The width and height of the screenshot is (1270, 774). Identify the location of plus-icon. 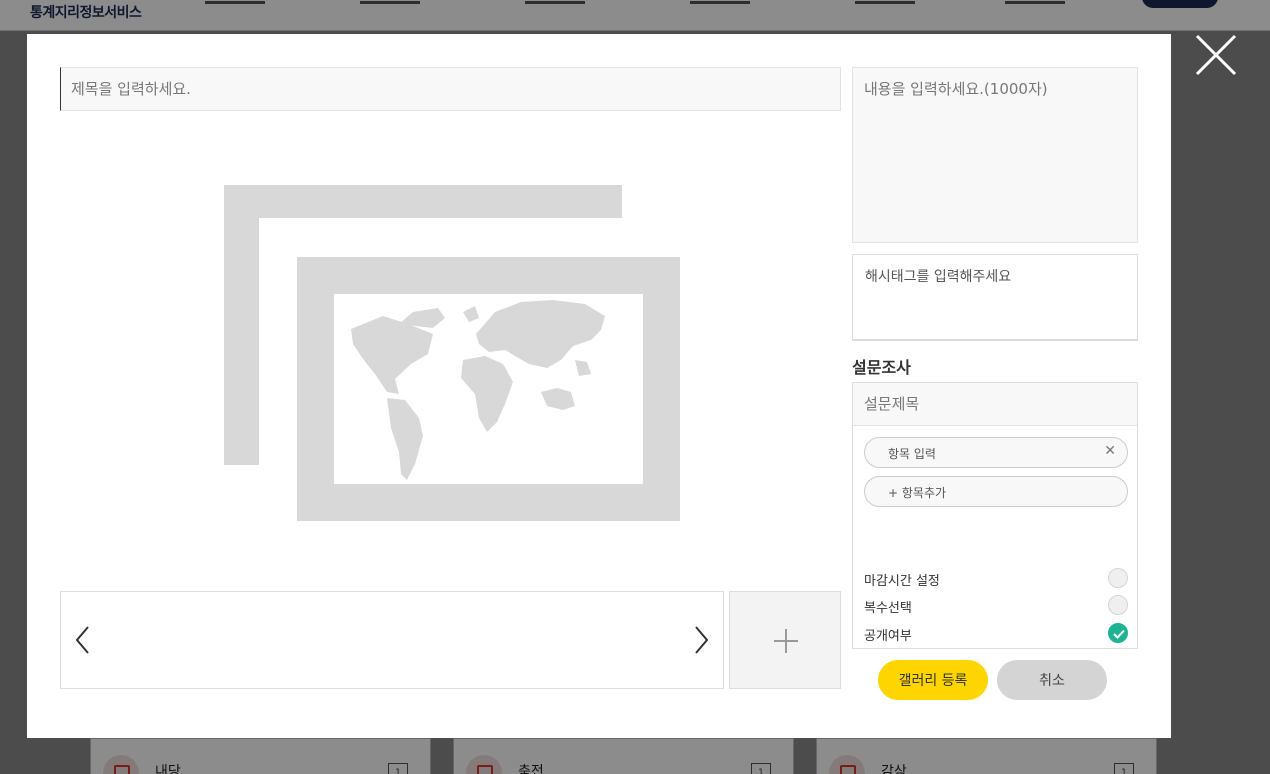
(786, 641).